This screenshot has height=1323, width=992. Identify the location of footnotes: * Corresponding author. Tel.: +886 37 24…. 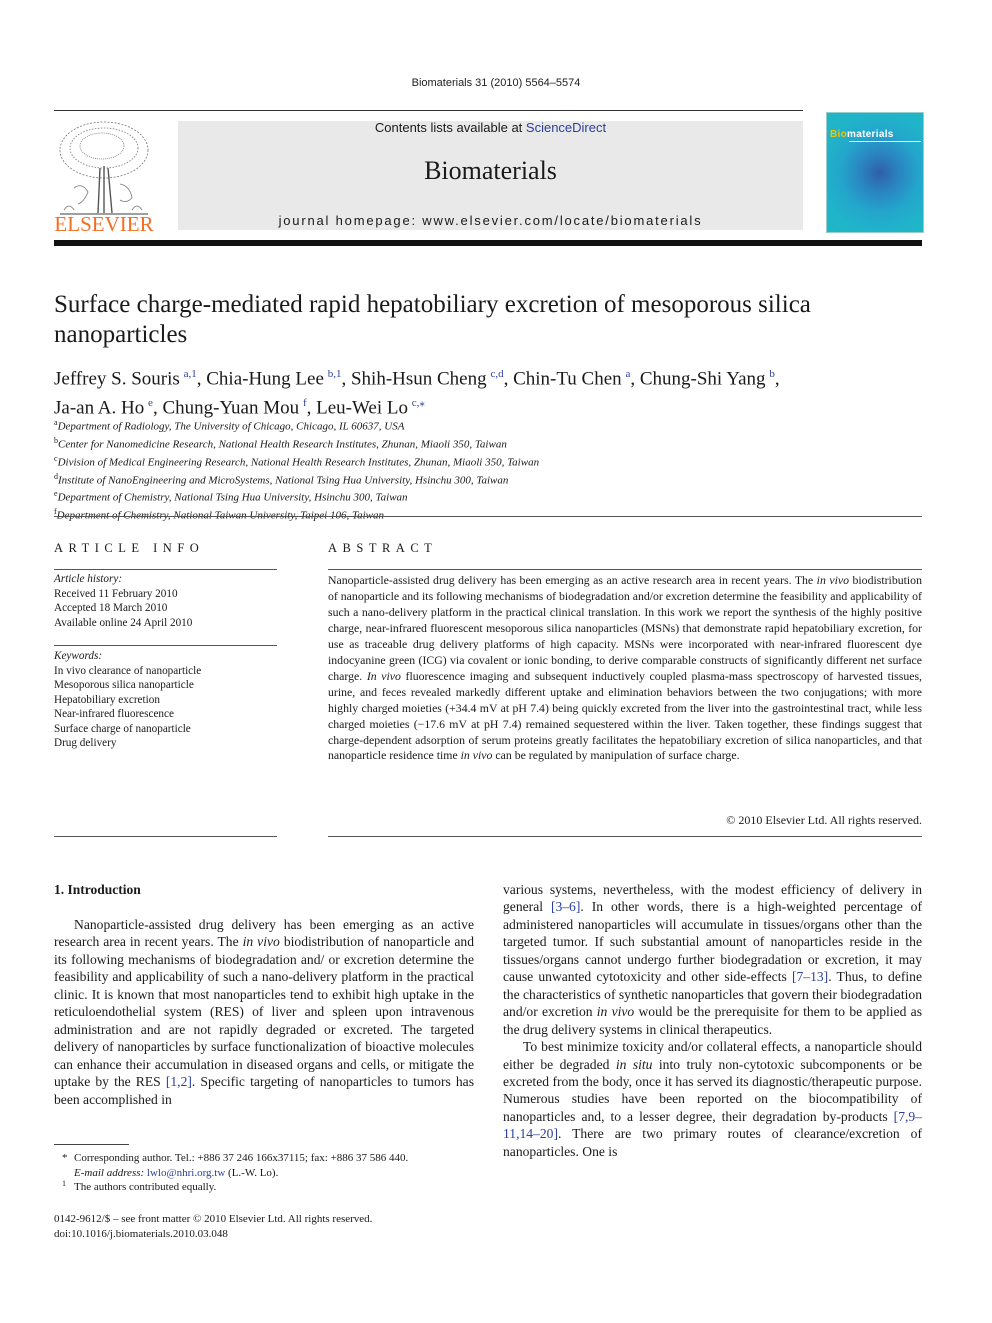
(269, 1173).